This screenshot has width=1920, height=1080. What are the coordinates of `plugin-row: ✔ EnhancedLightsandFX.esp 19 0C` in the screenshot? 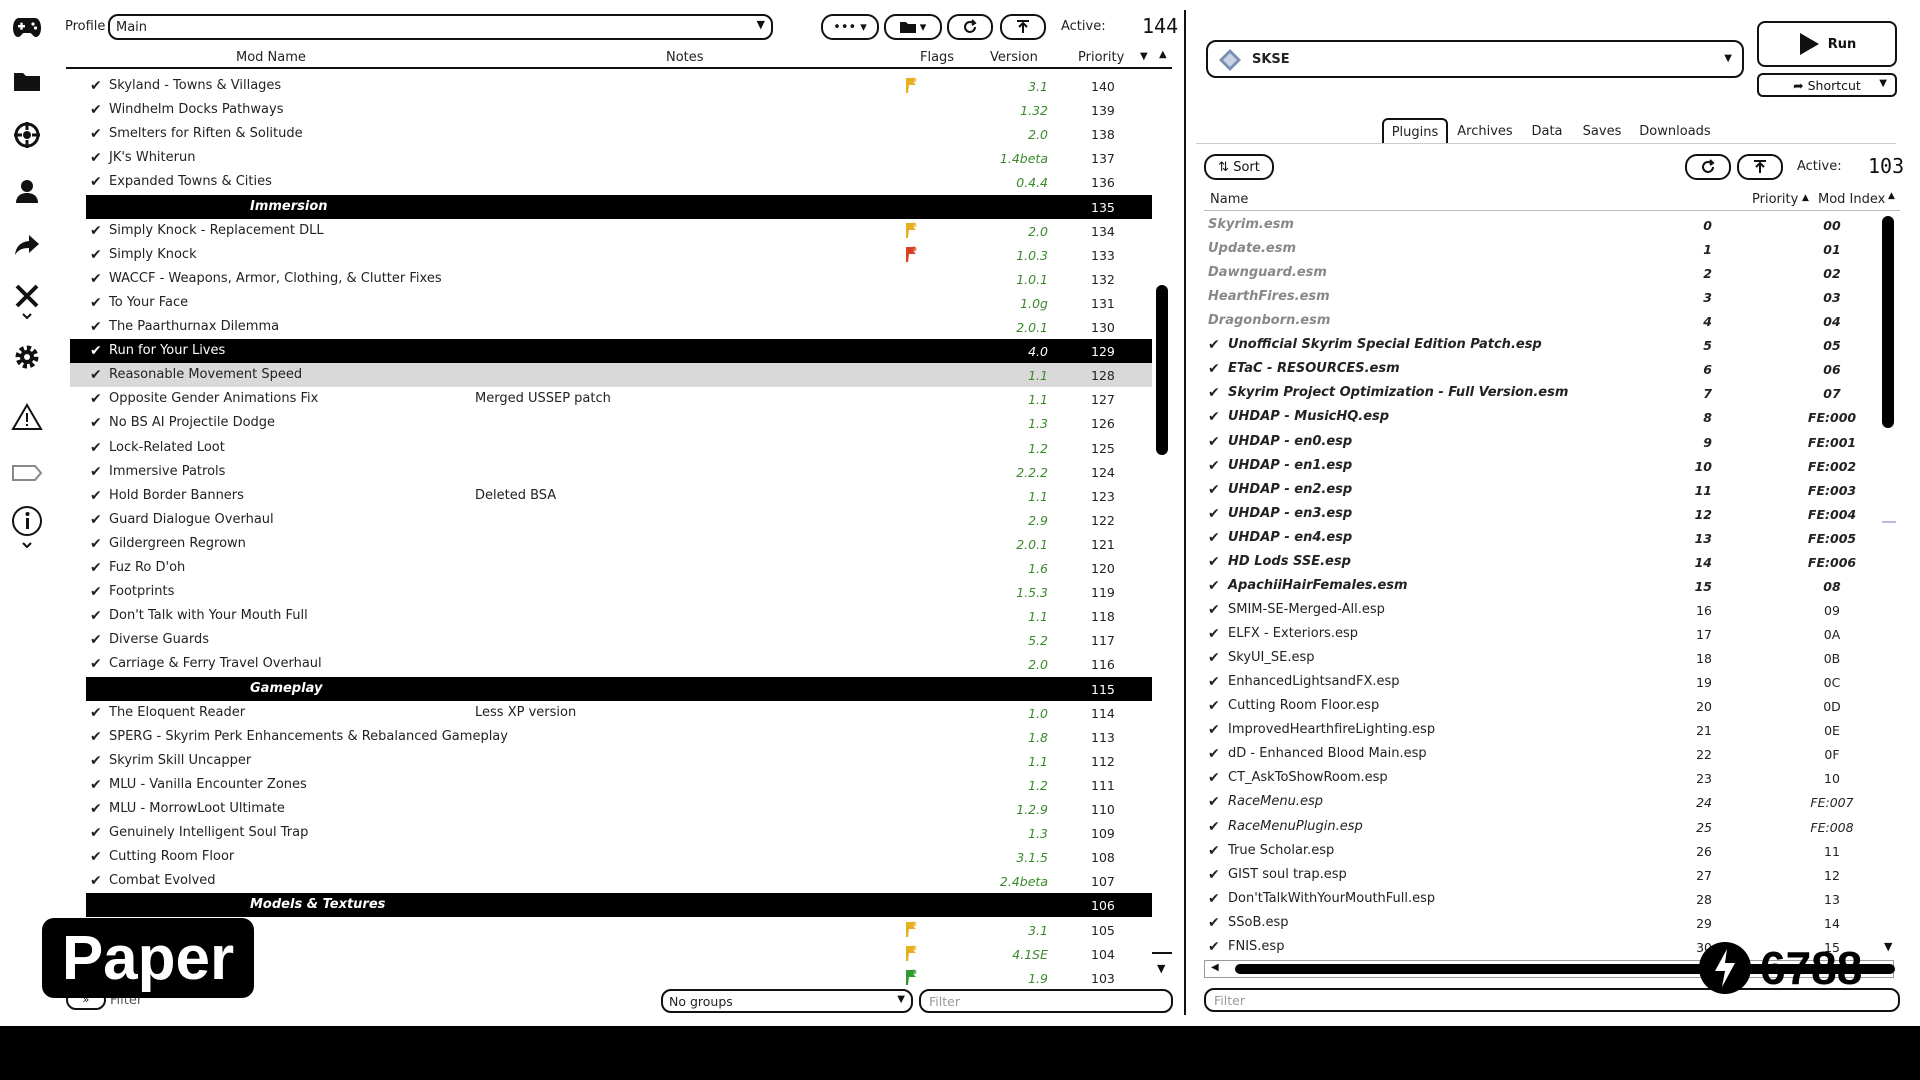 It's located at (1544, 682).